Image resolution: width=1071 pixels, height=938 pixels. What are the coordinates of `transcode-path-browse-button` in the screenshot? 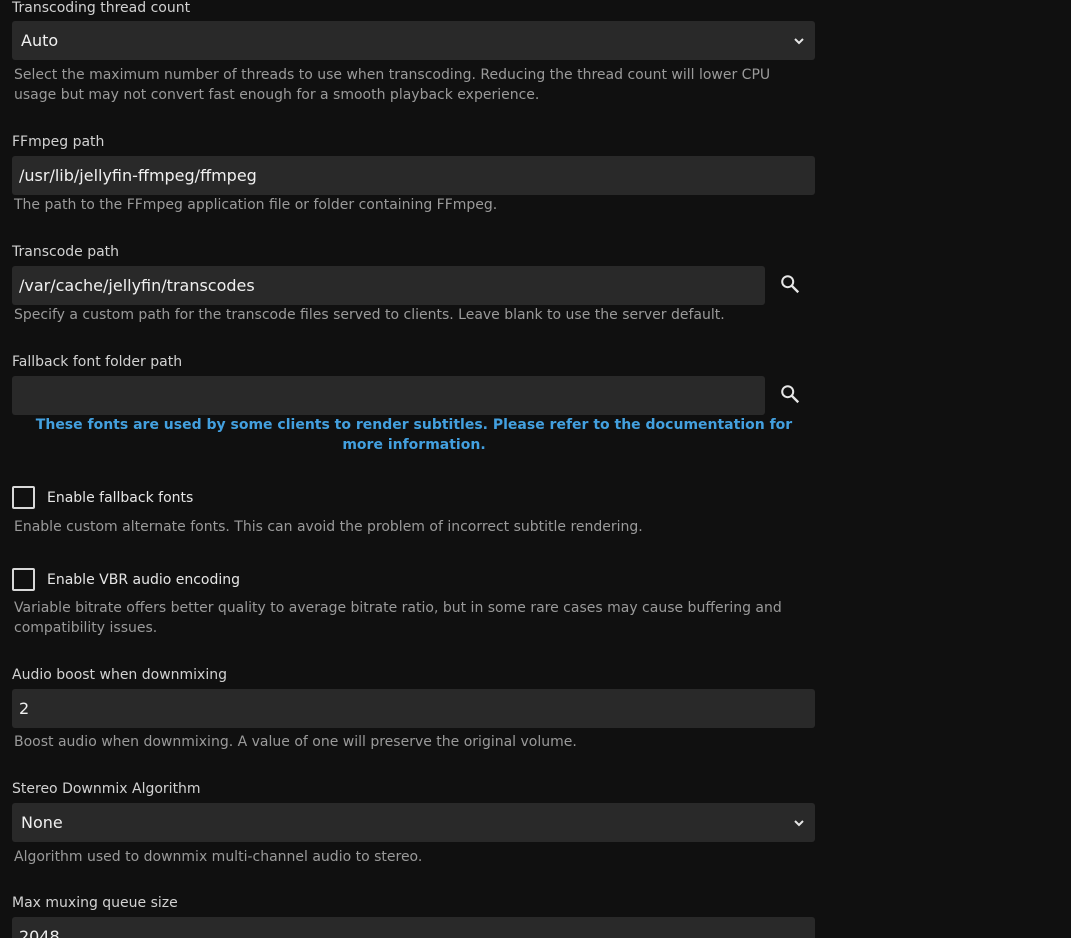 It's located at (790, 284).